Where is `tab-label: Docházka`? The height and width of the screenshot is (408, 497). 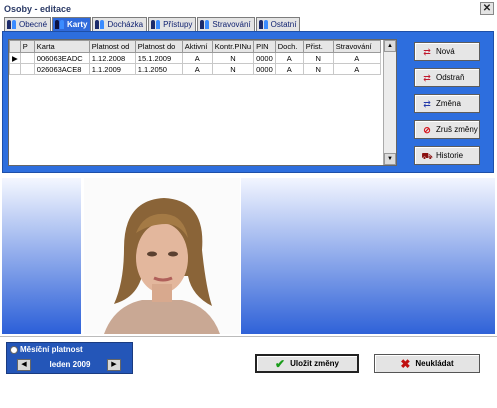 tab-label: Docházka is located at coordinates (125, 24).